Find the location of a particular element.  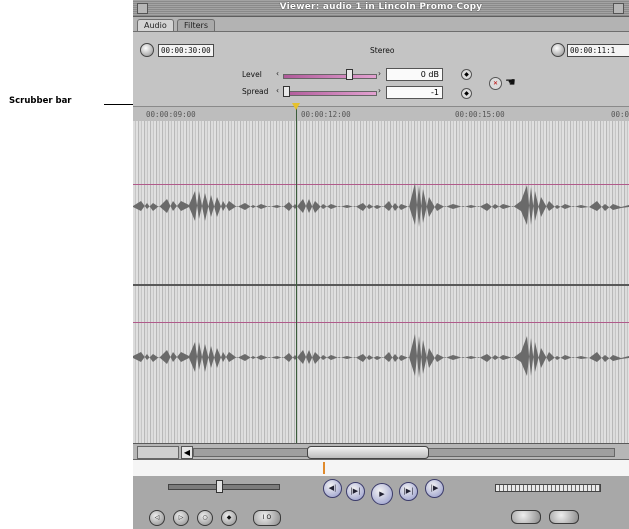

title-bar: Viewer: audio 1 in Lincoln Promo Copy is located at coordinates (381, 8).